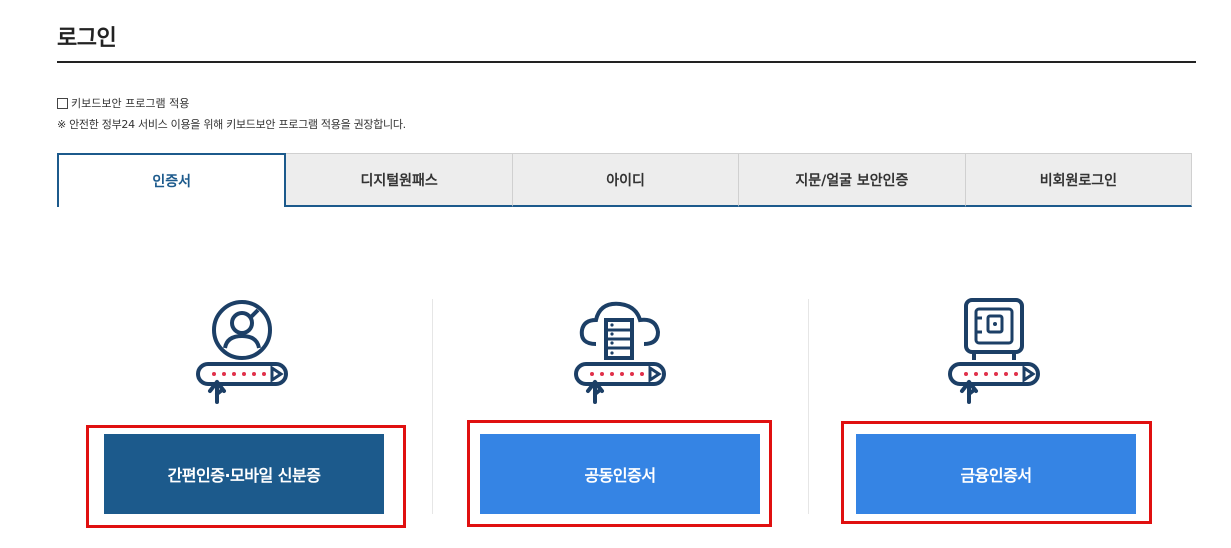 Image resolution: width=1231 pixels, height=548 pixels. I want to click on safe-key-icon, so click(994, 353).